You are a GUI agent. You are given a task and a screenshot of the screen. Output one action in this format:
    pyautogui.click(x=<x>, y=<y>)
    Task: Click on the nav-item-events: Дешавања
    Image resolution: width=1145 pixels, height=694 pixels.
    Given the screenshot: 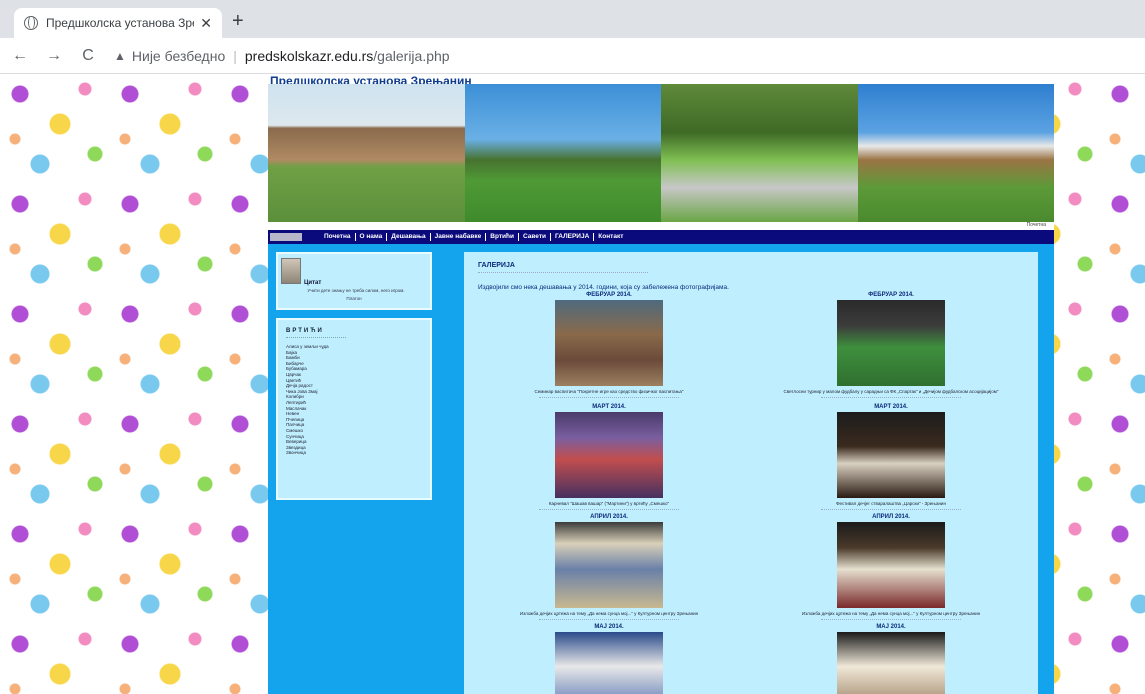 What is the action you would take?
    pyautogui.click(x=409, y=237)
    